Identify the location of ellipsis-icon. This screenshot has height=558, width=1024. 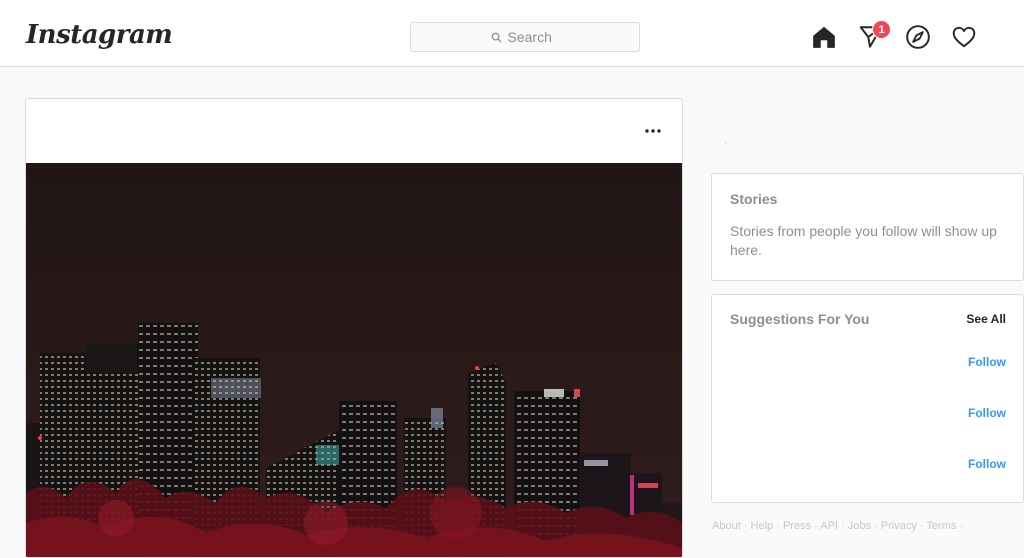
(653, 131).